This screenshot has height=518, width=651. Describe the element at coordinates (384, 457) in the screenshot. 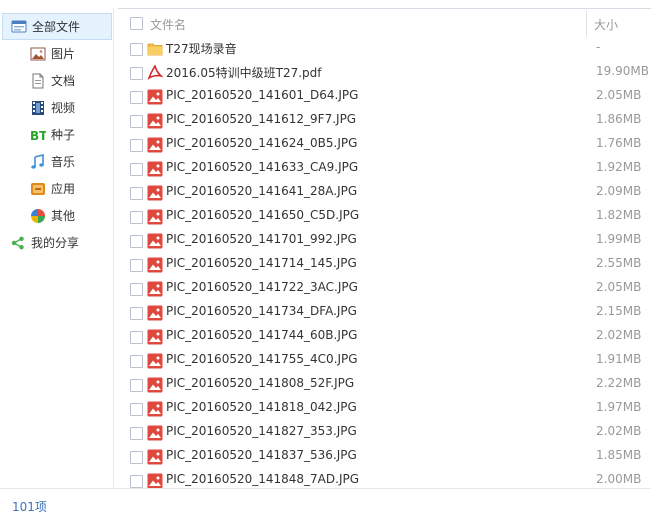

I see `file-row: PIC_20160520_141837_536.JPG 1.85MB` at that location.